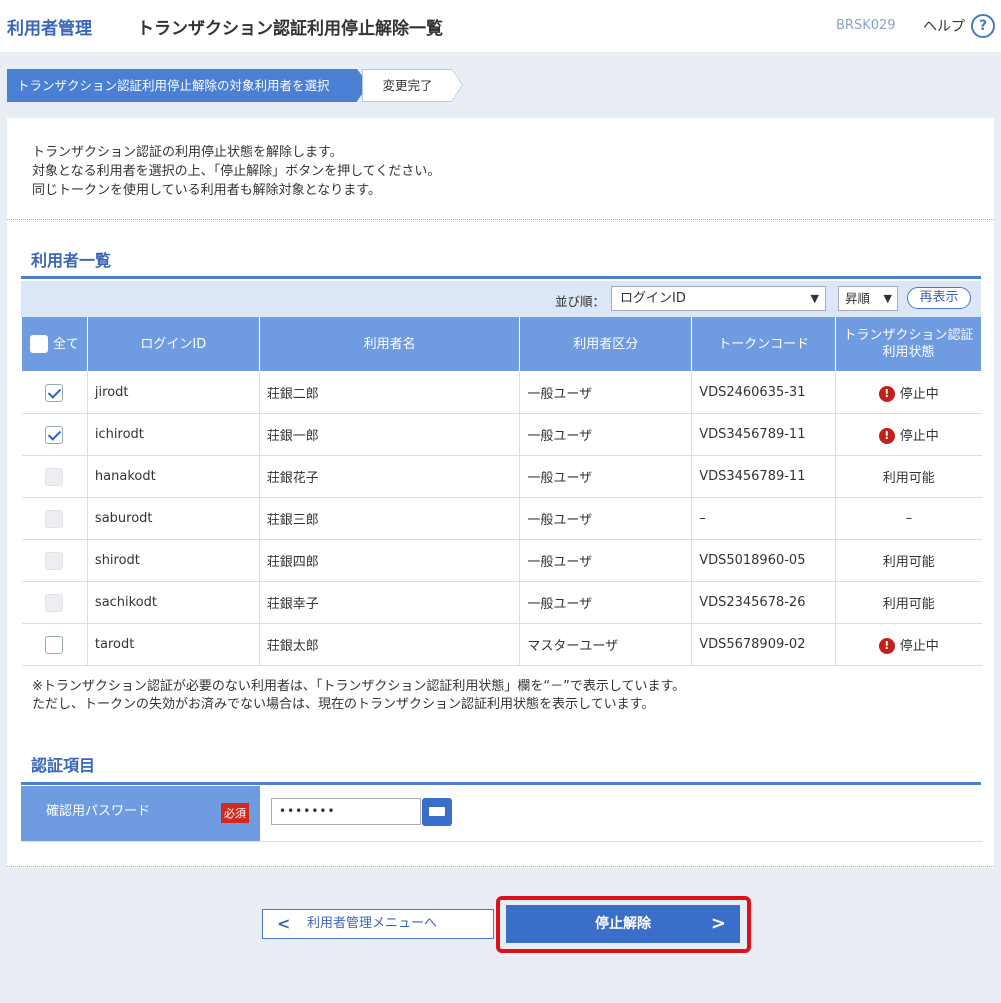 This screenshot has width=1001, height=1003. Describe the element at coordinates (38, 344) in the screenshot. I see `select-all-checkbox` at that location.